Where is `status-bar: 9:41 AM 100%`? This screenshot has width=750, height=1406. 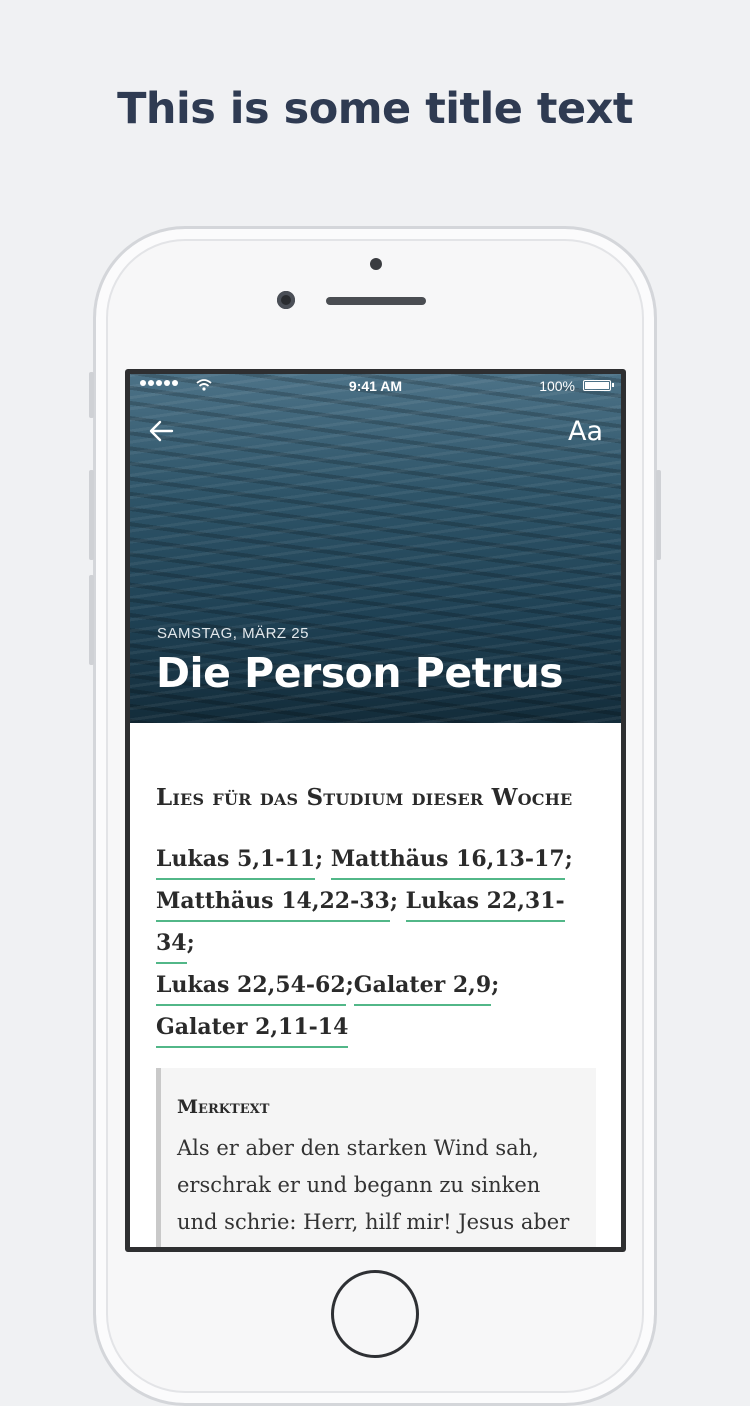 status-bar: 9:41 AM 100% is located at coordinates (375, 387).